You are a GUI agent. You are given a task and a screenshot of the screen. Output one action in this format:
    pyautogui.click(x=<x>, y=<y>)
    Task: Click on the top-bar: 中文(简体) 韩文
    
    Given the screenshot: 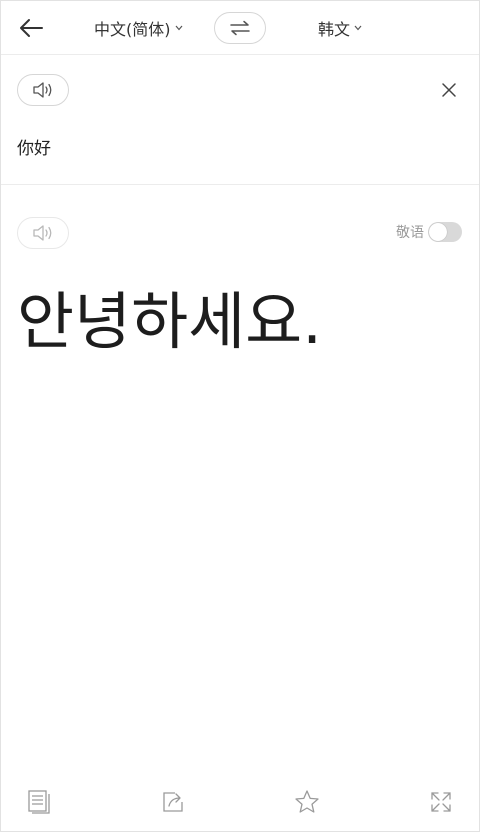 What is the action you would take?
    pyautogui.click(x=240, y=28)
    